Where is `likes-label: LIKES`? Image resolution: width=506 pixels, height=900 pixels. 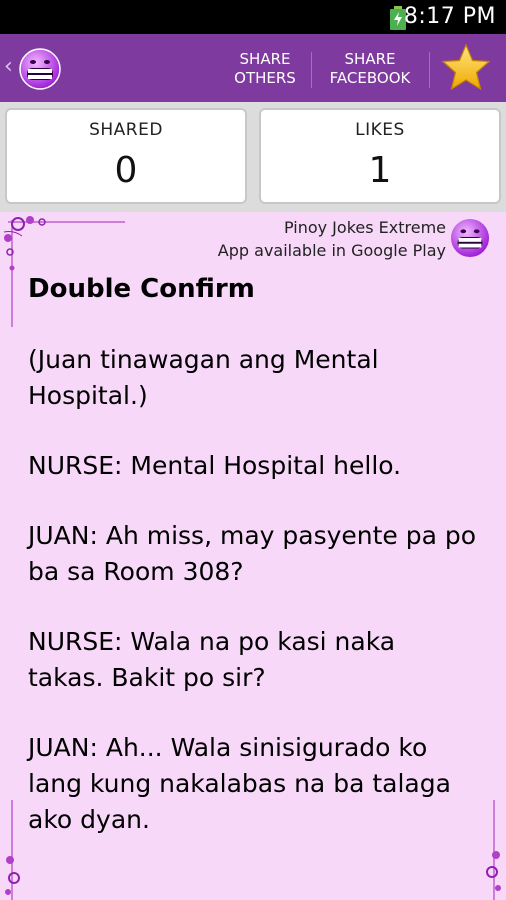
likes-label: LIKES is located at coordinates (380, 130).